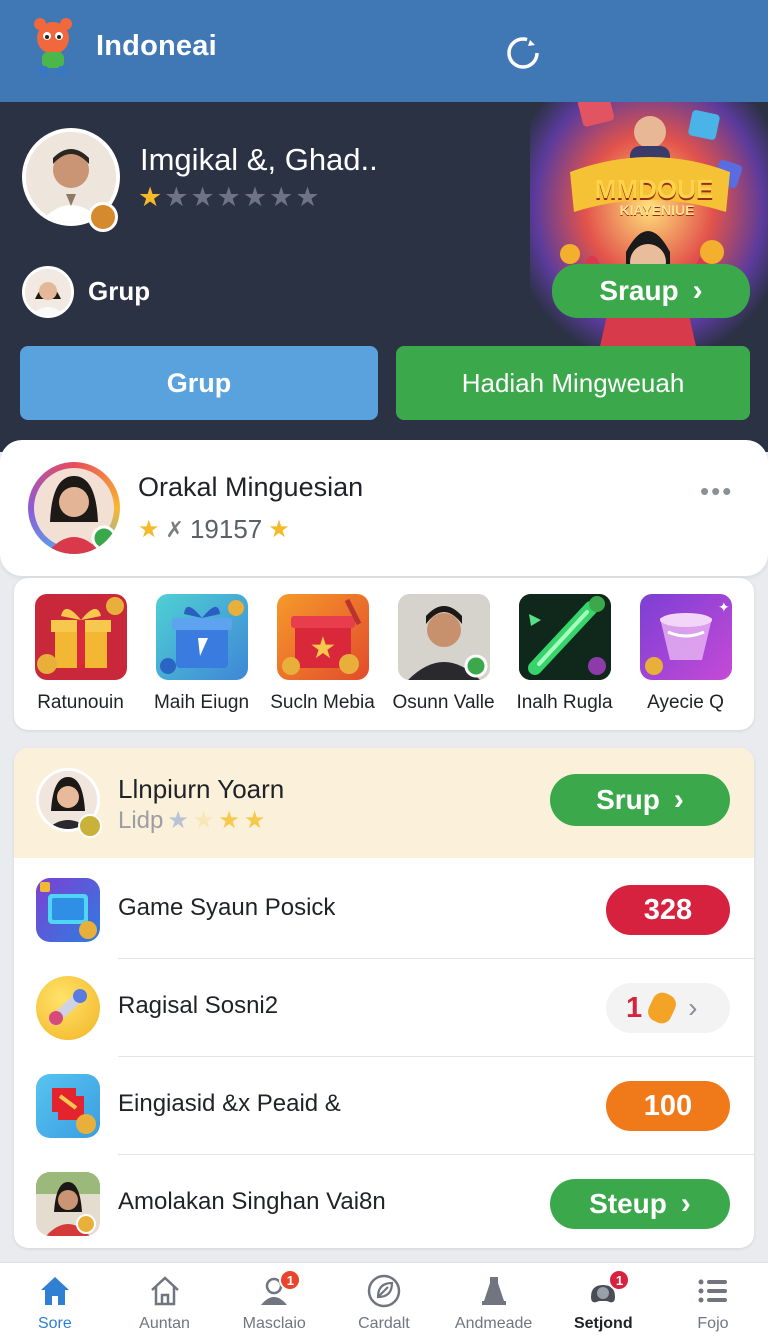  What do you see at coordinates (119, 291) in the screenshot?
I see `group-label: Grup` at bounding box center [119, 291].